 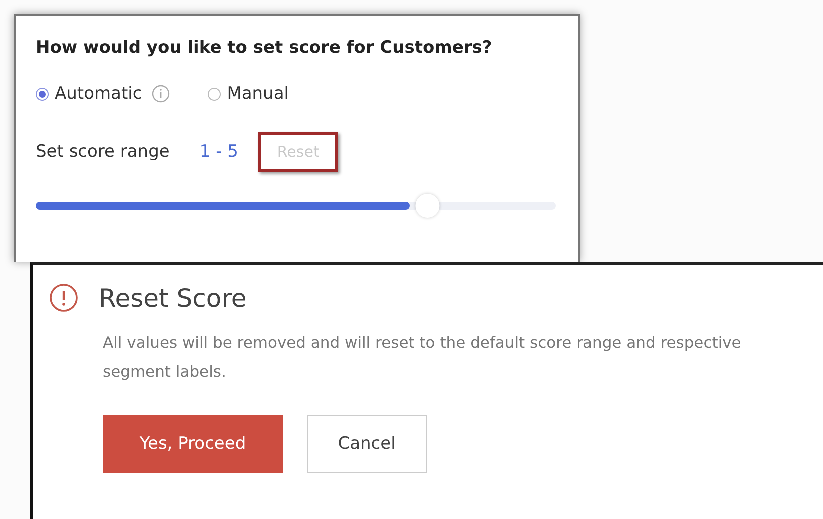 What do you see at coordinates (367, 444) in the screenshot?
I see `cancel-button: Cancel` at bounding box center [367, 444].